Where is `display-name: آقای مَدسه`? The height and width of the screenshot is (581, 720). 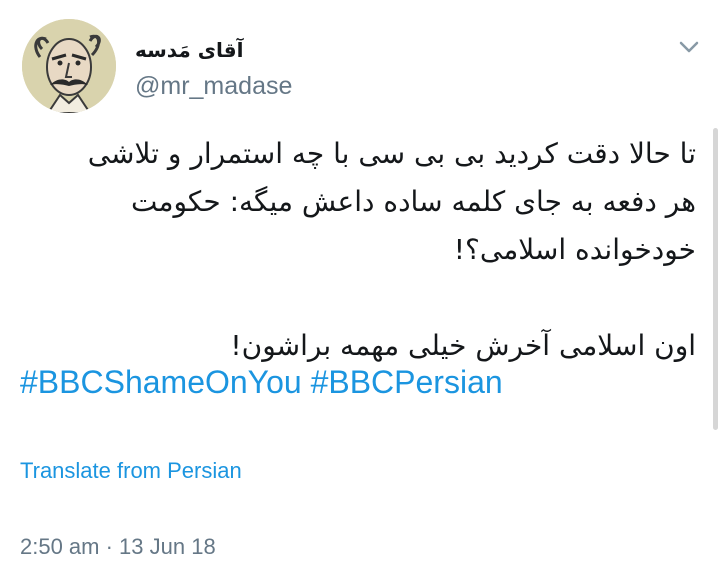 display-name: آقای مَدسه is located at coordinates (189, 50).